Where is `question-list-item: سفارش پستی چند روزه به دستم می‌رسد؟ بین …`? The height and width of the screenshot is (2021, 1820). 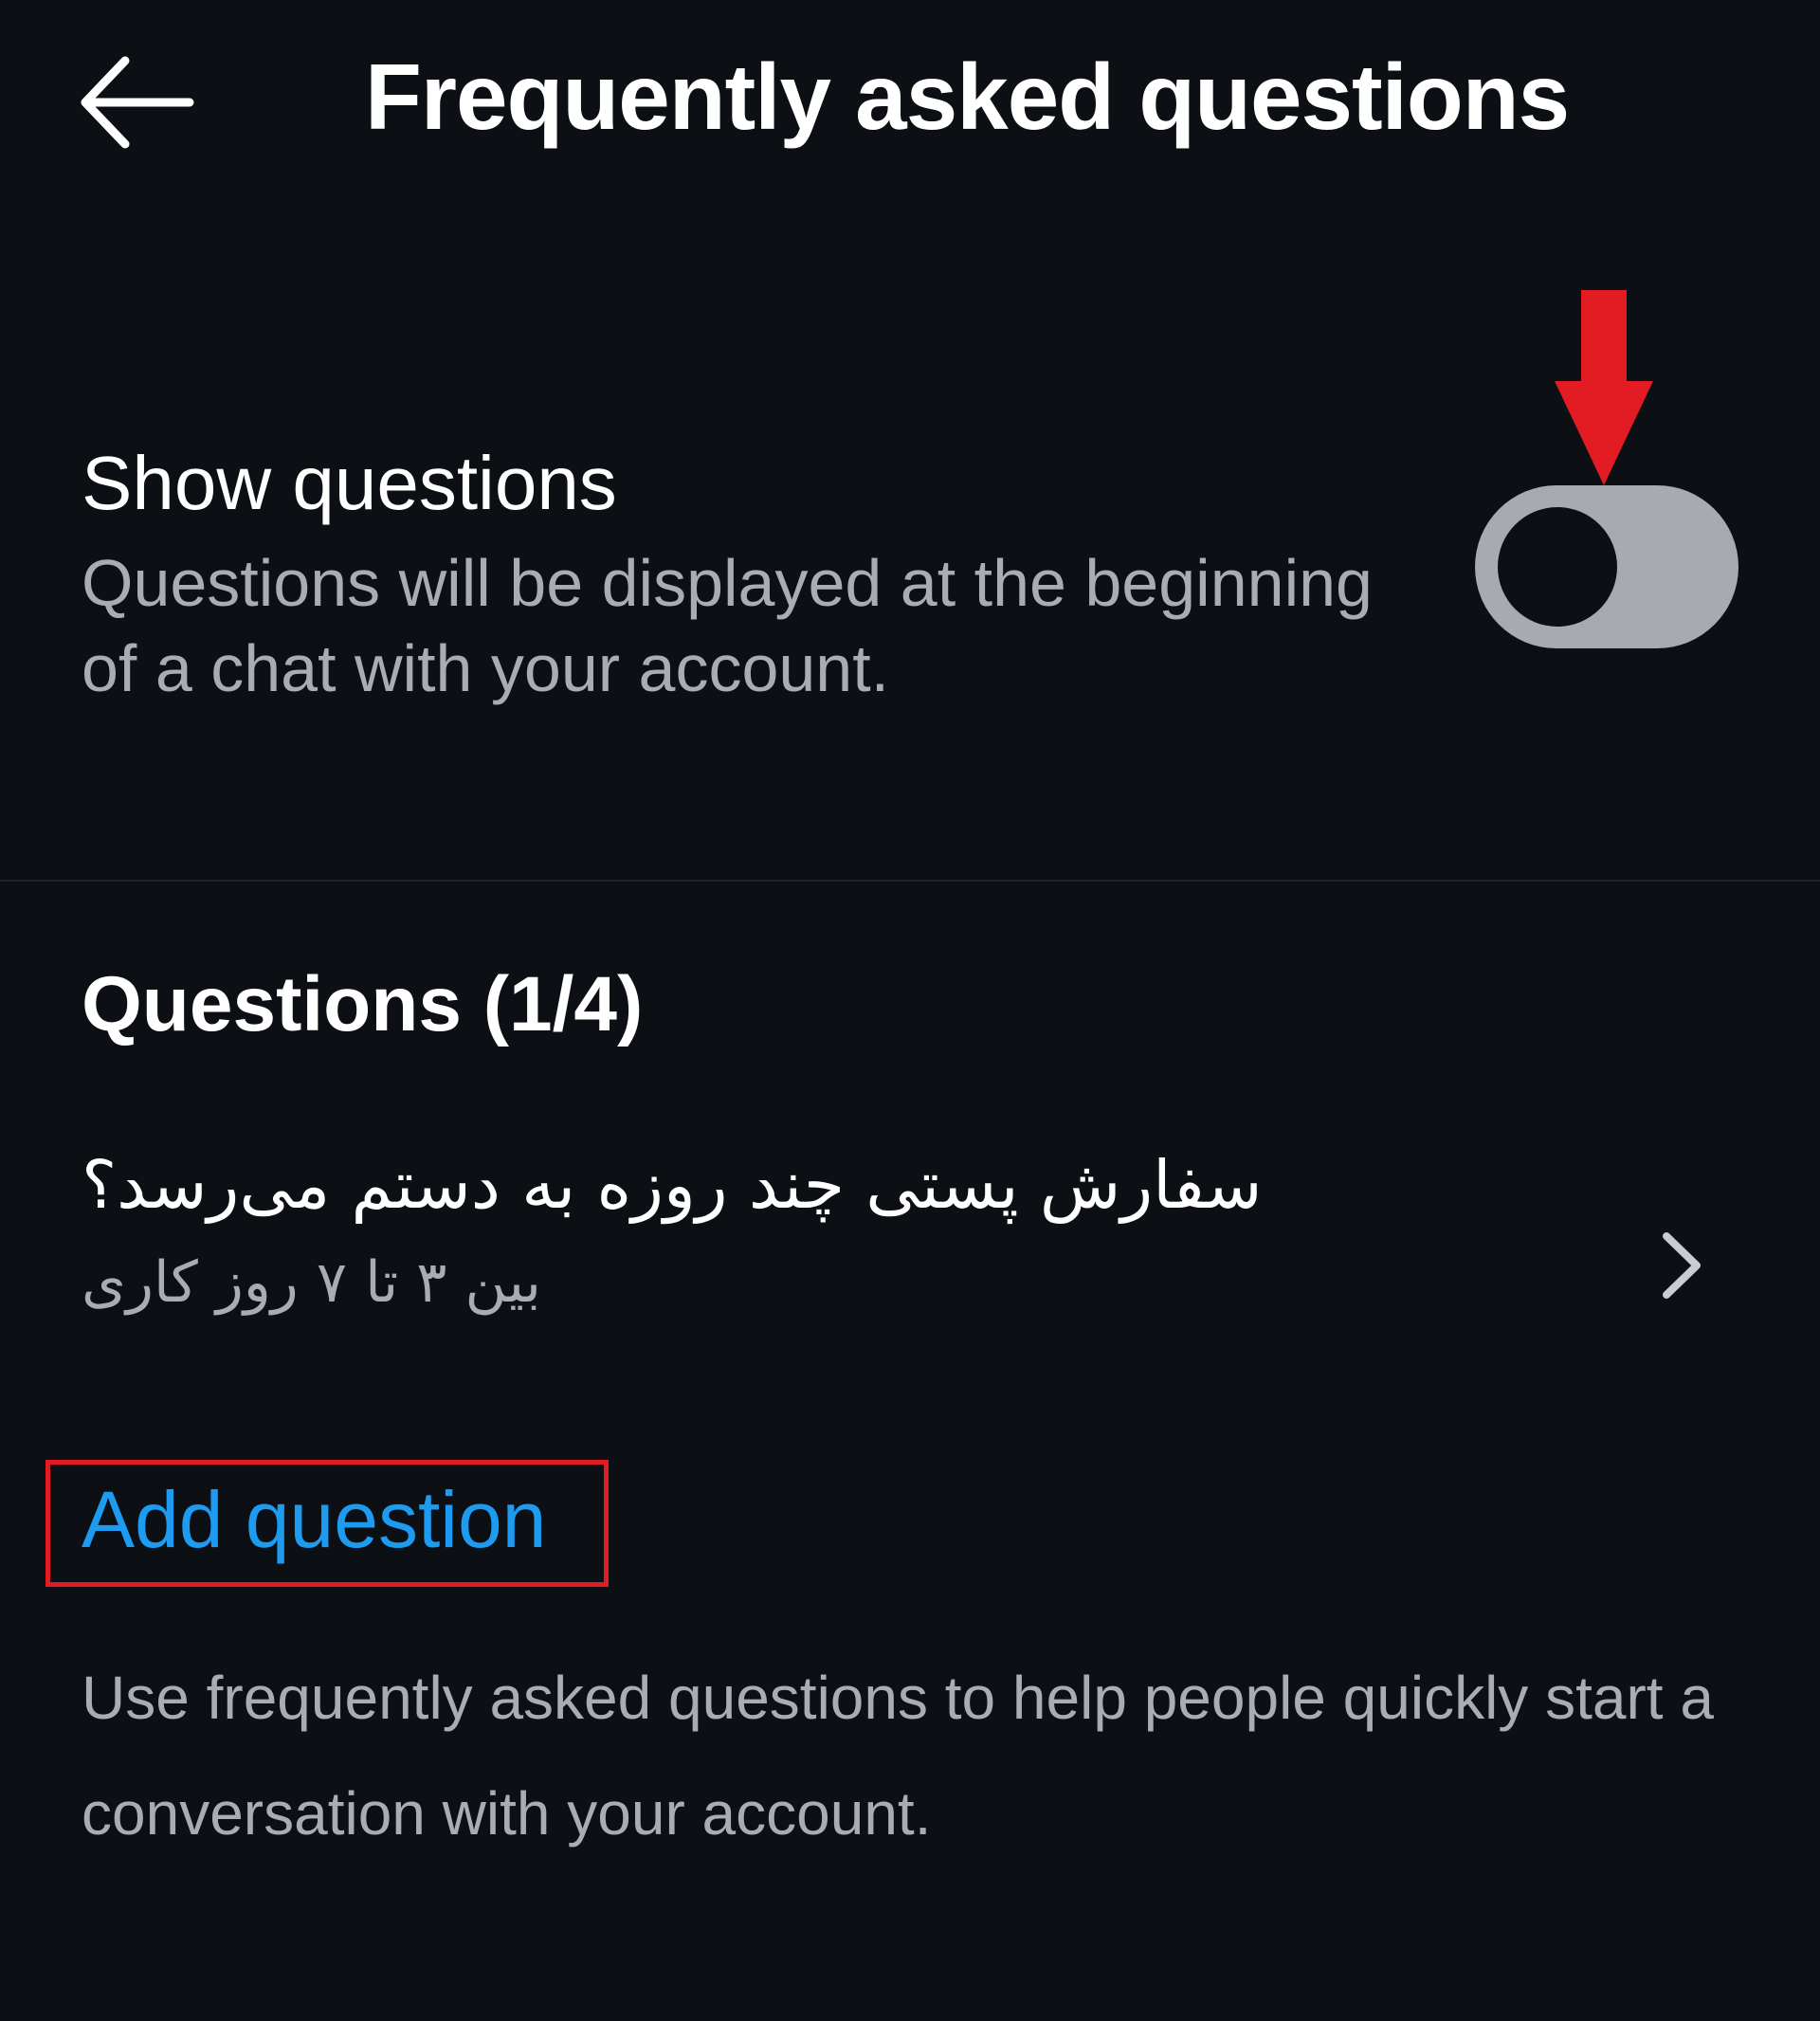
question-list-item: سفارش پستی چند روزه به دستم می‌رسد؟ بین … is located at coordinates (910, 1232).